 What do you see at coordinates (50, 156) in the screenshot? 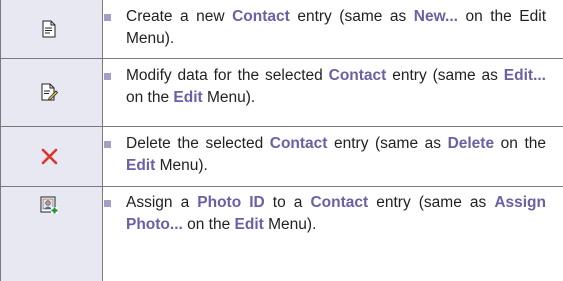
I see `delete-x-icon` at bounding box center [50, 156].